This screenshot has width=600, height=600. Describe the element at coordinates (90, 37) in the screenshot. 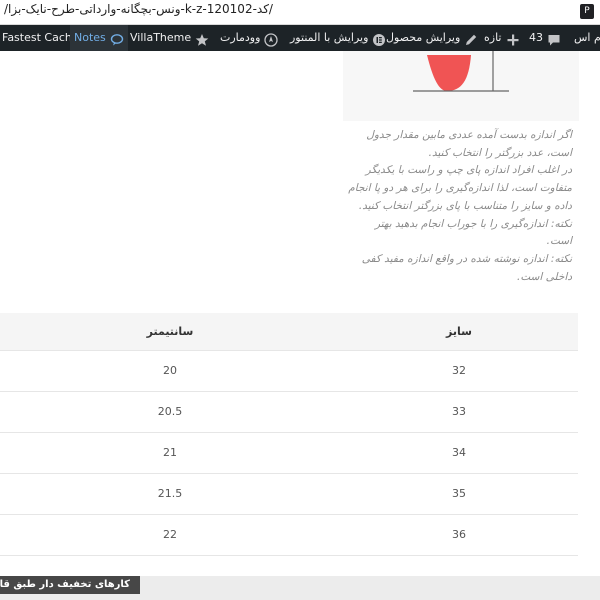

I see `notes-label: Notes` at that location.